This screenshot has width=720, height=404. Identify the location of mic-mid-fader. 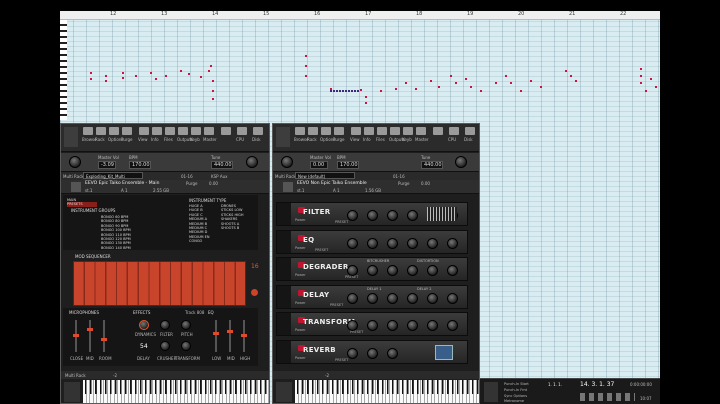
(90, 336).